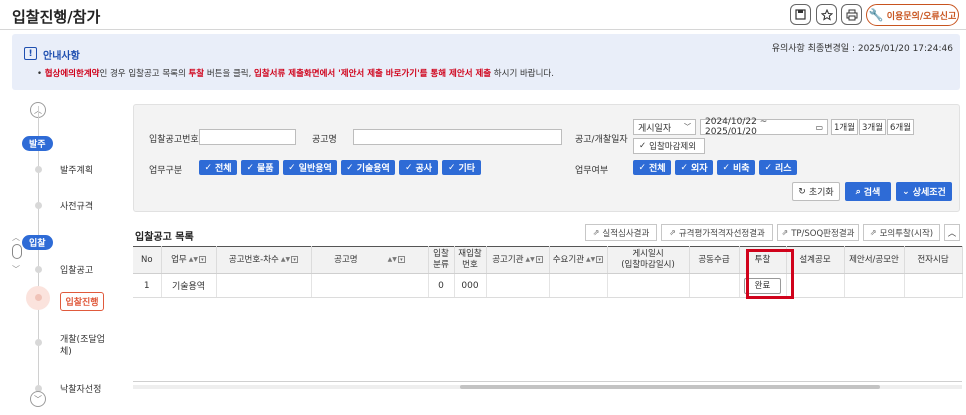  What do you see at coordinates (457, 137) in the screenshot?
I see `notice-name-input` at bounding box center [457, 137].